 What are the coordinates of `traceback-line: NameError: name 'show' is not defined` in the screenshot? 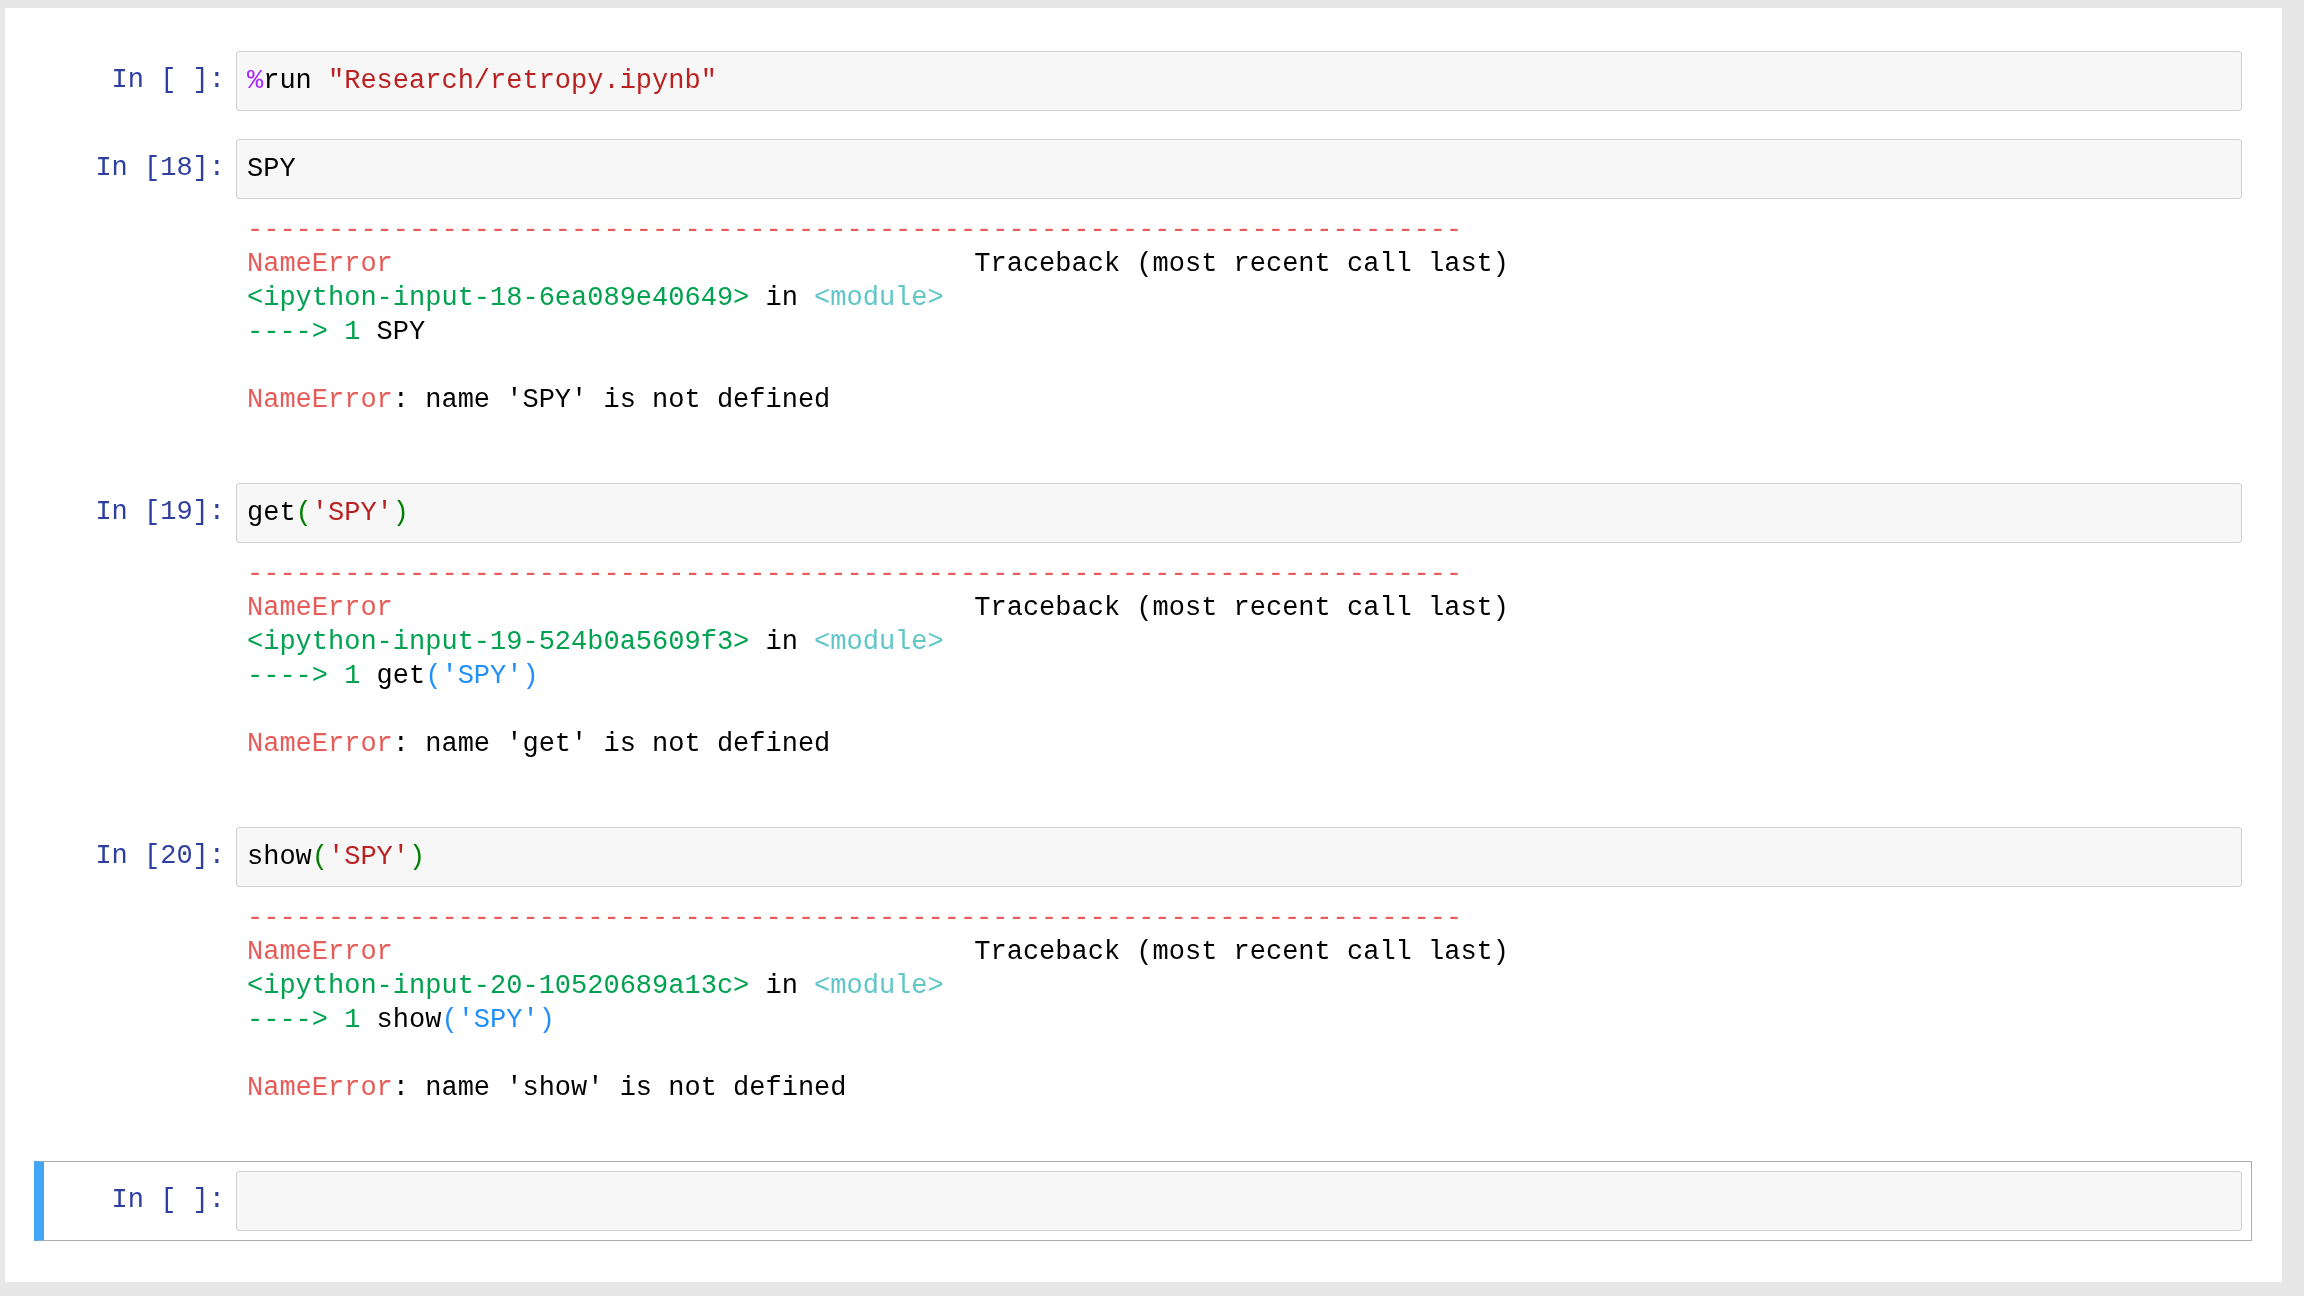 It's located at (547, 1088).